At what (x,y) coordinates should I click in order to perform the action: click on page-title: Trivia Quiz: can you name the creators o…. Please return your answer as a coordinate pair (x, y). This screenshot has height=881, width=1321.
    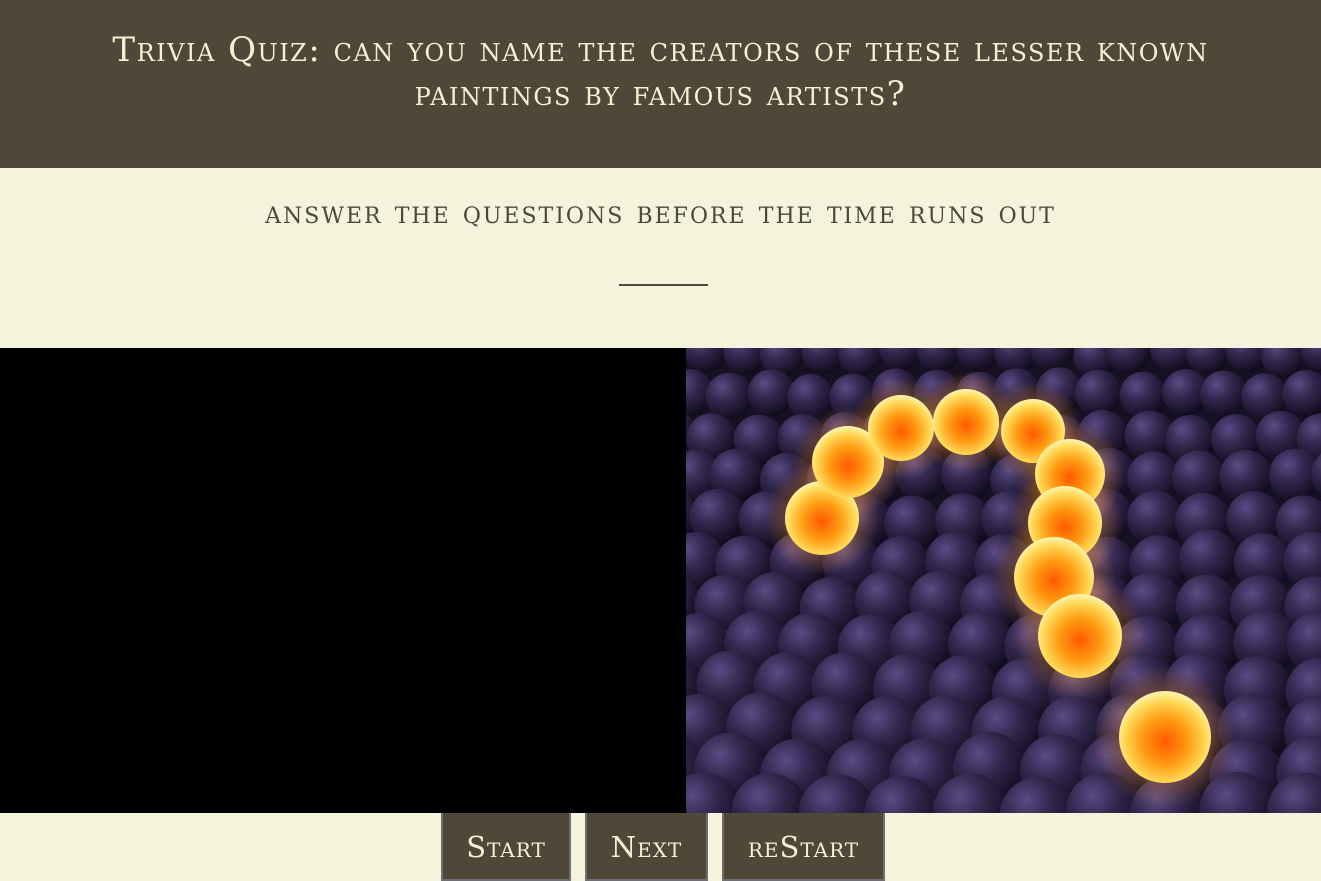
    Looking at the image, I should click on (660, 72).